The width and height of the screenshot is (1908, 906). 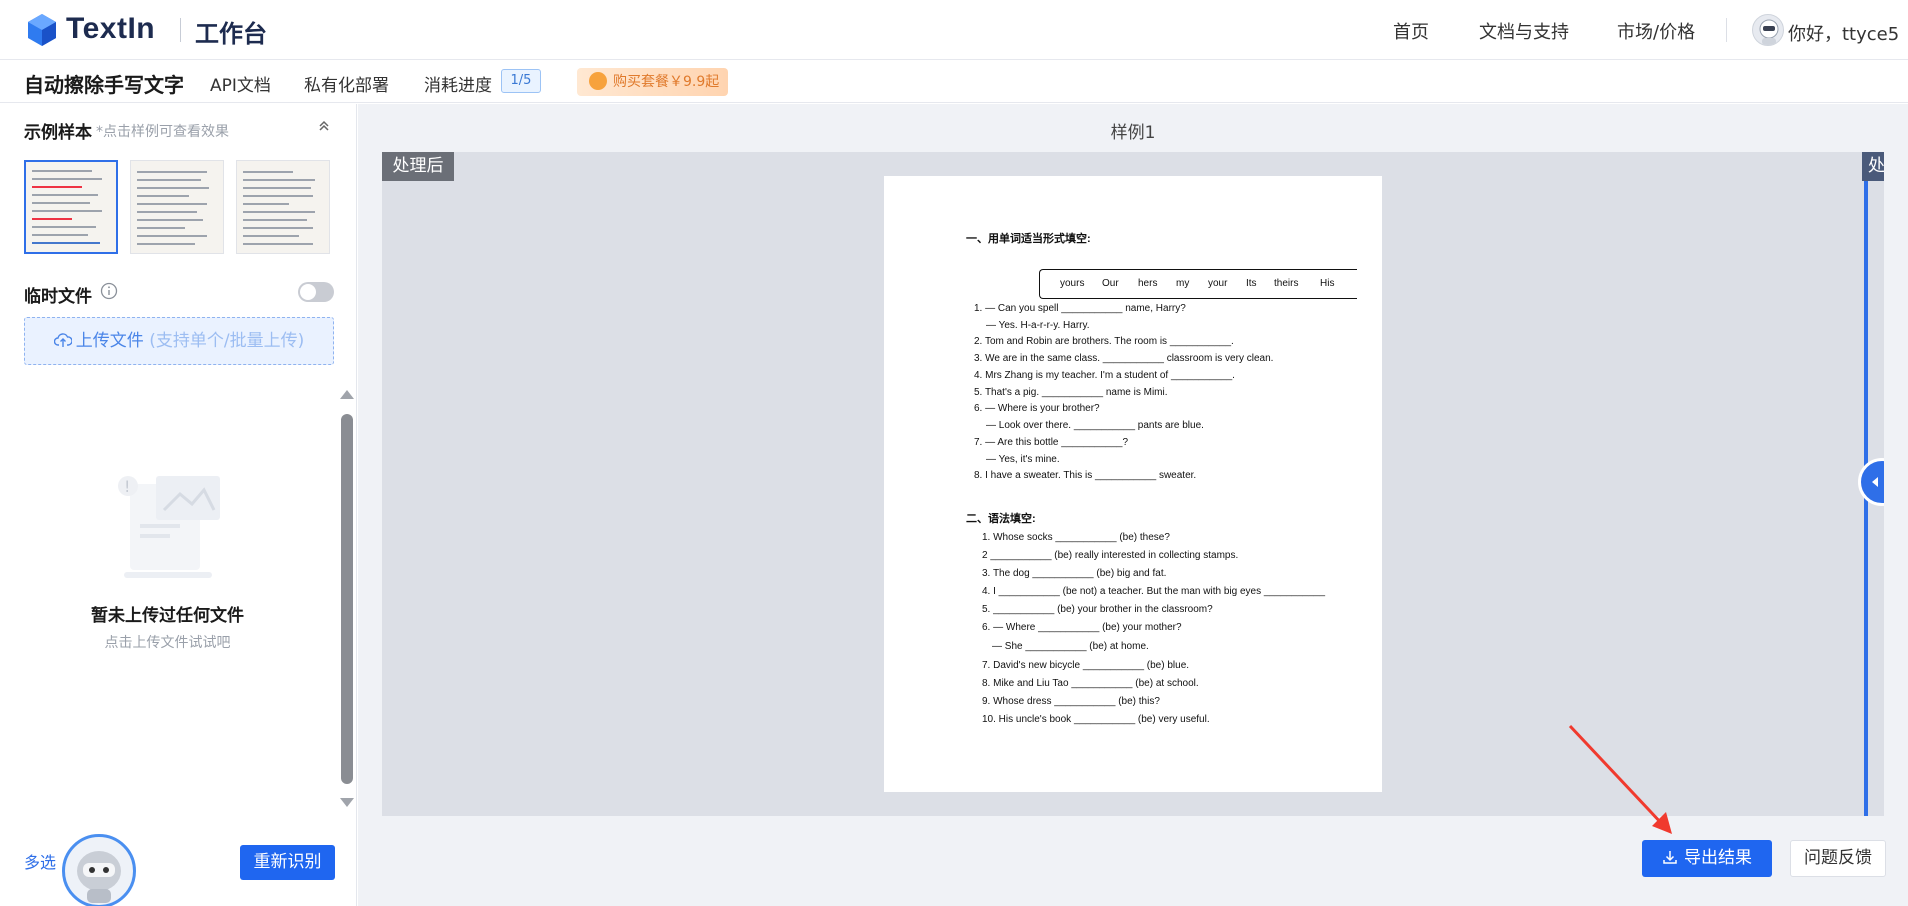 What do you see at coordinates (1838, 858) in the screenshot?
I see `feedback-button: 问题反馈` at bounding box center [1838, 858].